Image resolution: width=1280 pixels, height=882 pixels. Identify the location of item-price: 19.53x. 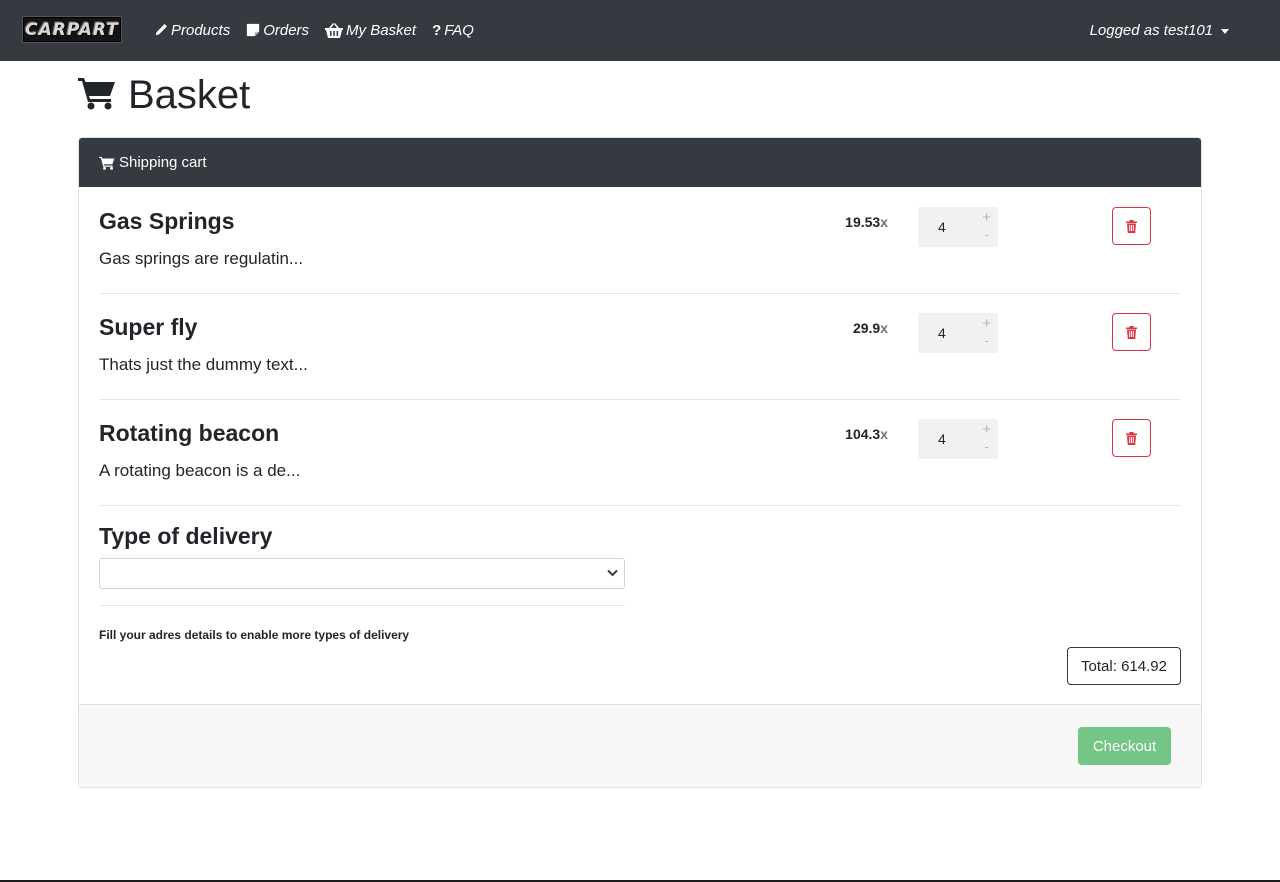
(866, 222).